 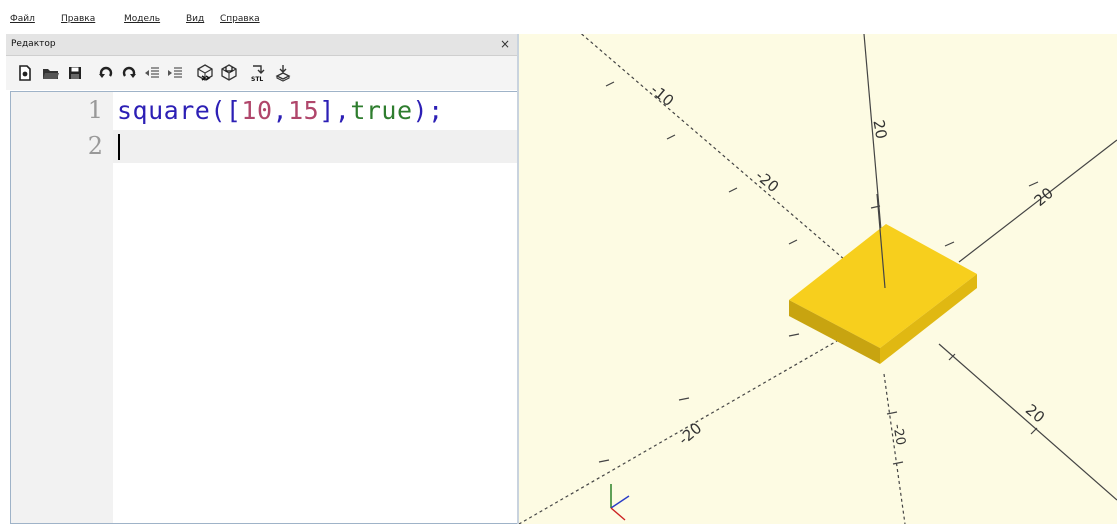 What do you see at coordinates (335, 110) in the screenshot?
I see `code-punctuation: ],` at bounding box center [335, 110].